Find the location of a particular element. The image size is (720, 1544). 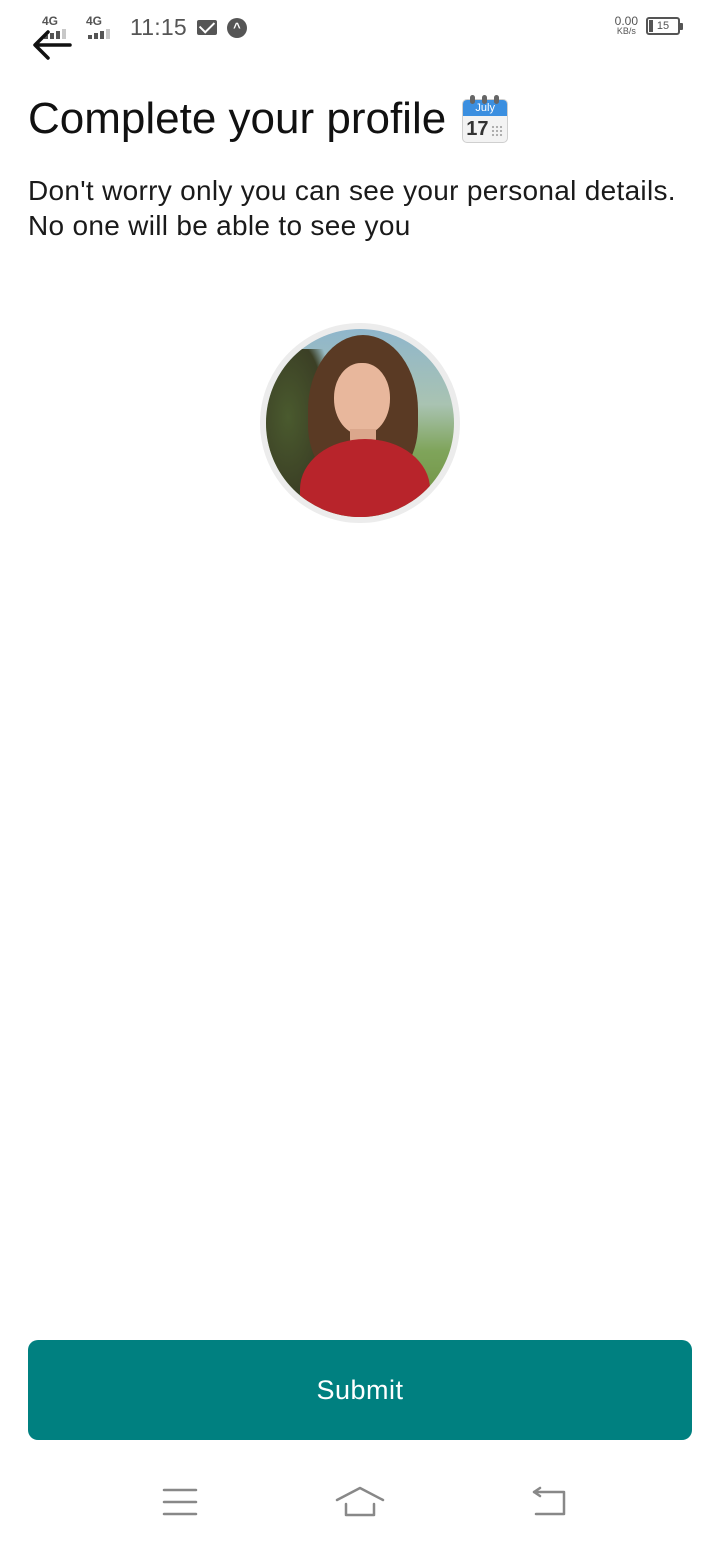

profile-photo is located at coordinates (360, 423).